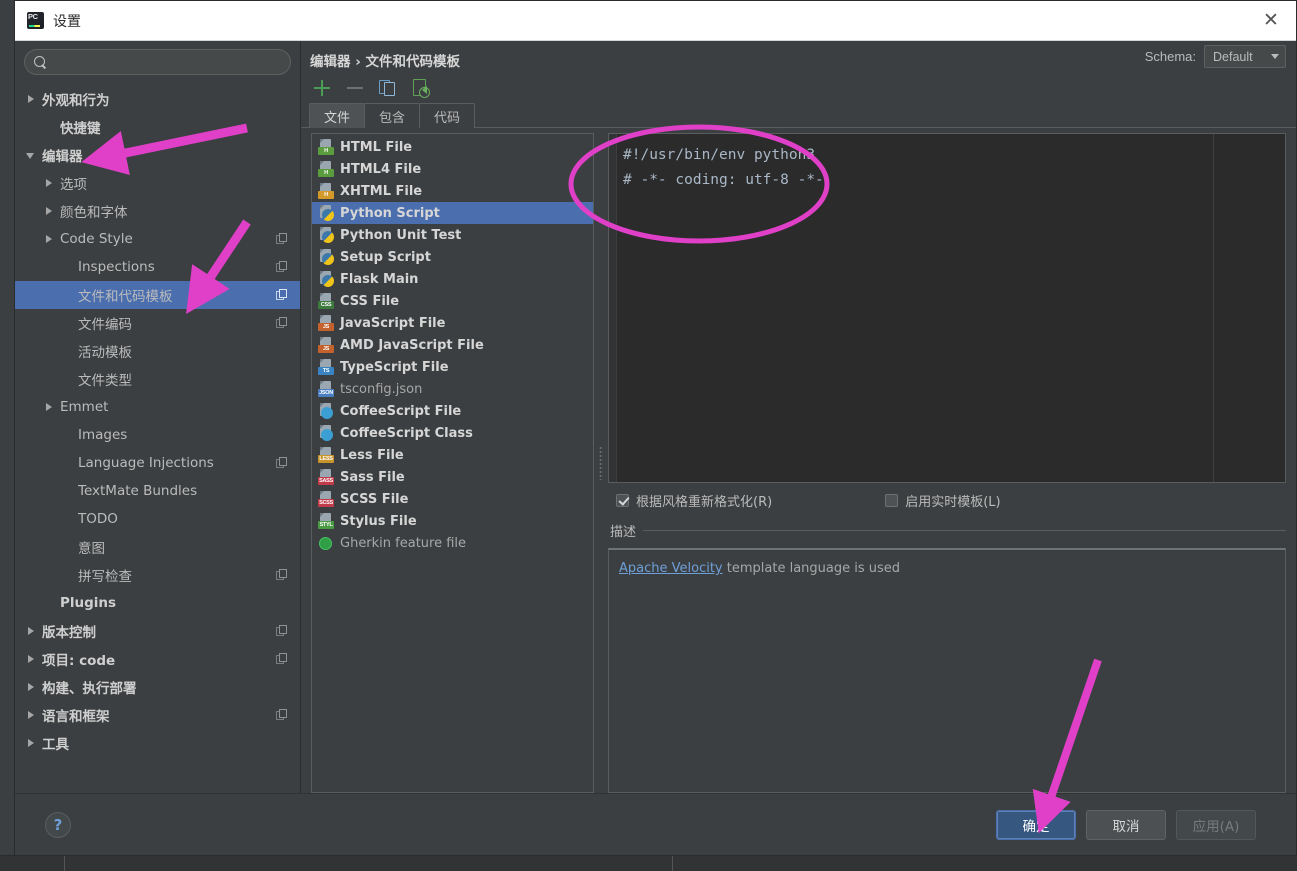  What do you see at coordinates (157, 127) in the screenshot?
I see `sidebar-item-1: 快捷键` at bounding box center [157, 127].